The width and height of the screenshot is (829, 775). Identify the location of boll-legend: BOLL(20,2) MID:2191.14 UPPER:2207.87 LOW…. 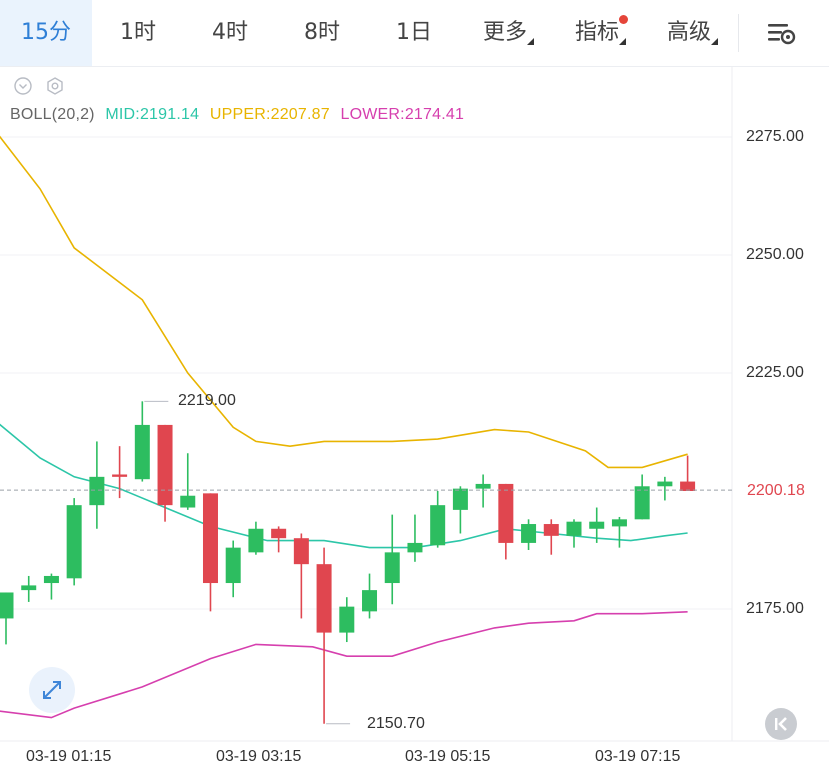
(240, 115).